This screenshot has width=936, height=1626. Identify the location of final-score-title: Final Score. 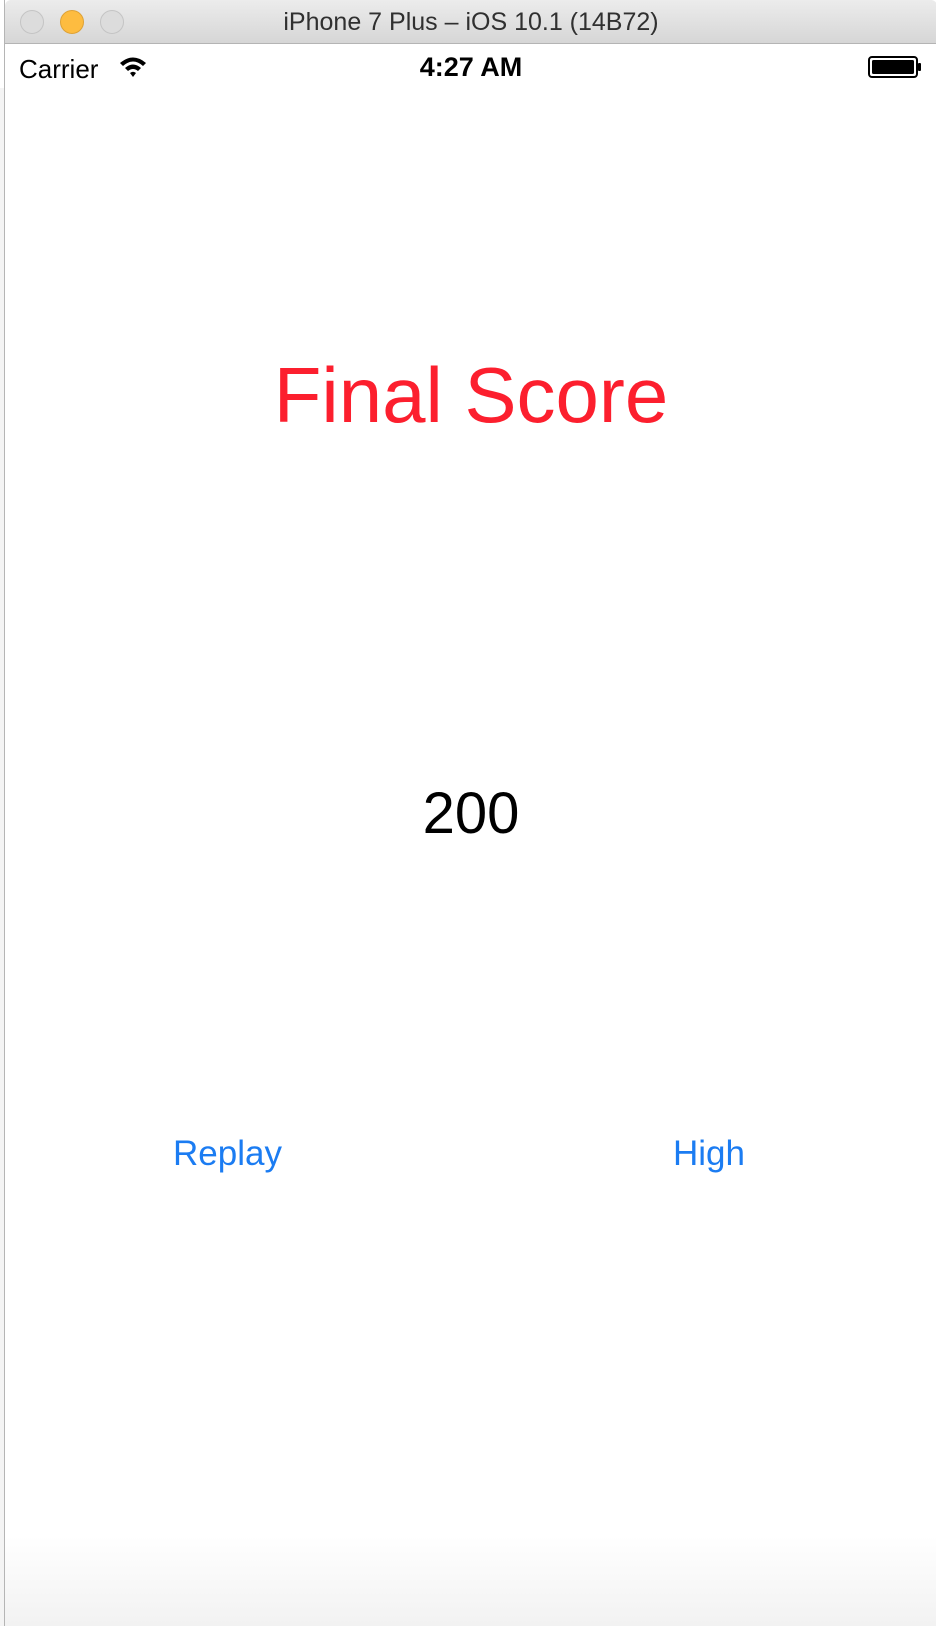
(471, 395).